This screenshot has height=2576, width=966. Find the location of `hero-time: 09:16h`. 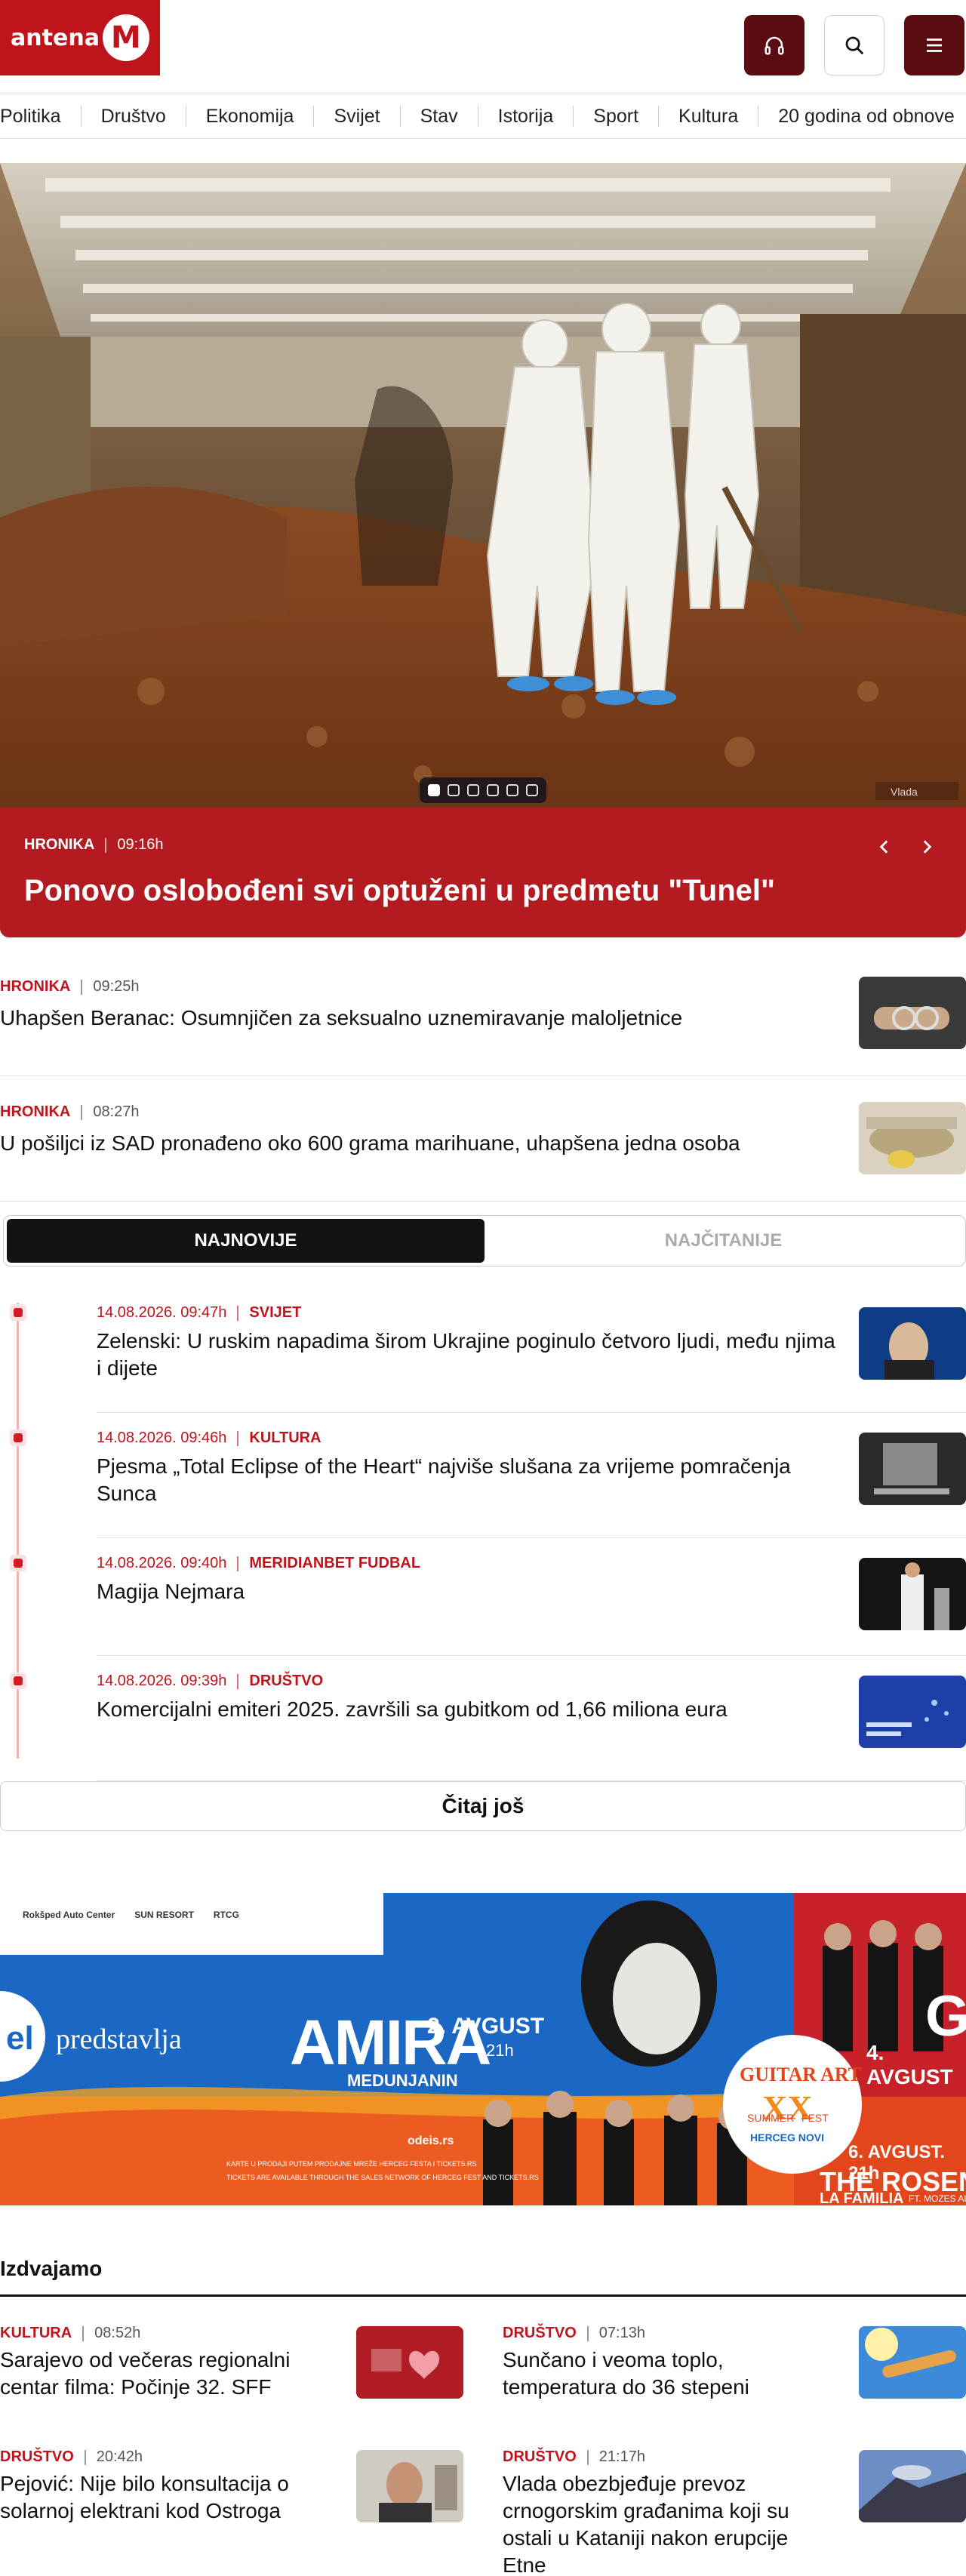

hero-time: 09:16h is located at coordinates (140, 844).